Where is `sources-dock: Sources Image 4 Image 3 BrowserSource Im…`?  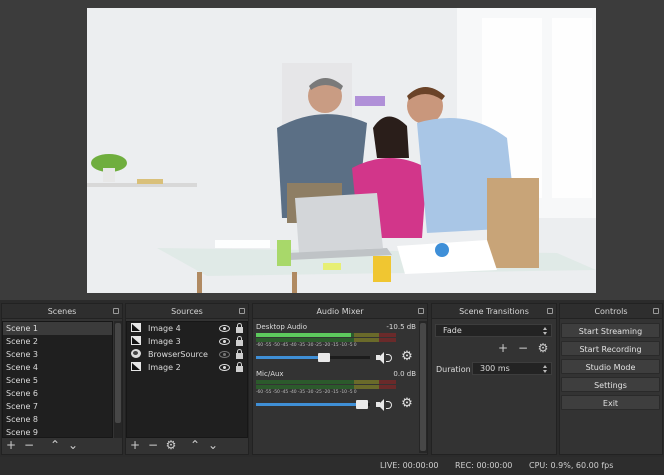
sources-dock: Sources Image 4 Image 3 BrowserSource Im… is located at coordinates (187, 379).